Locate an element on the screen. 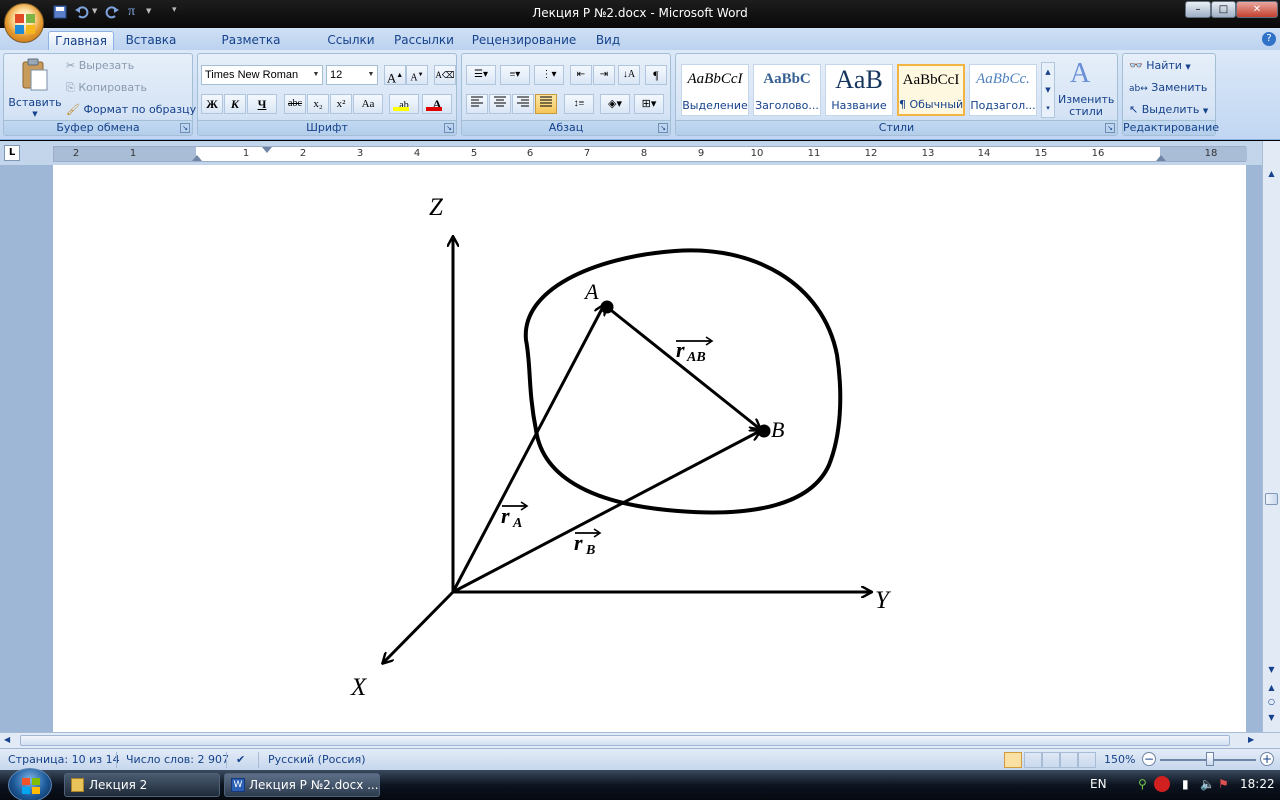 The width and height of the screenshot is (1280, 800). start-button is located at coordinates (30, 784).